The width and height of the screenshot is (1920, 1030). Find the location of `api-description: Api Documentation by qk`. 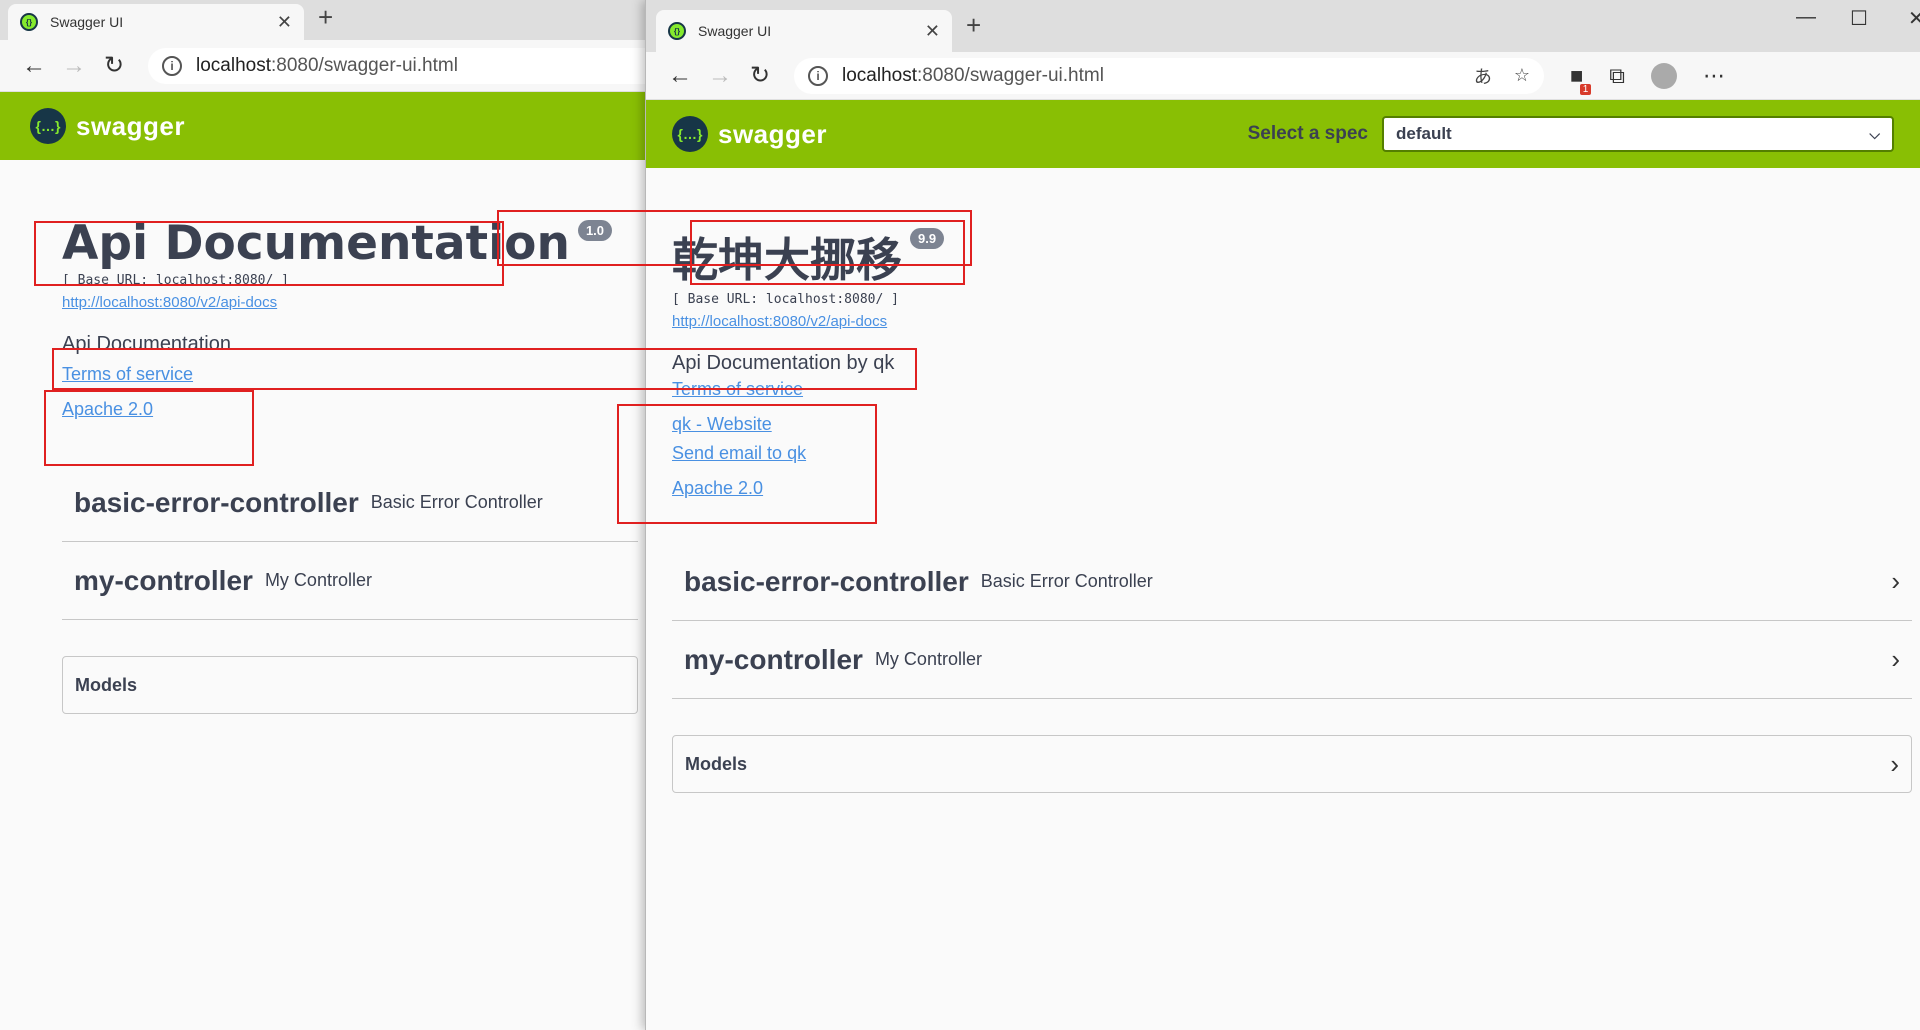

api-description: Api Documentation by qk is located at coordinates (783, 363).